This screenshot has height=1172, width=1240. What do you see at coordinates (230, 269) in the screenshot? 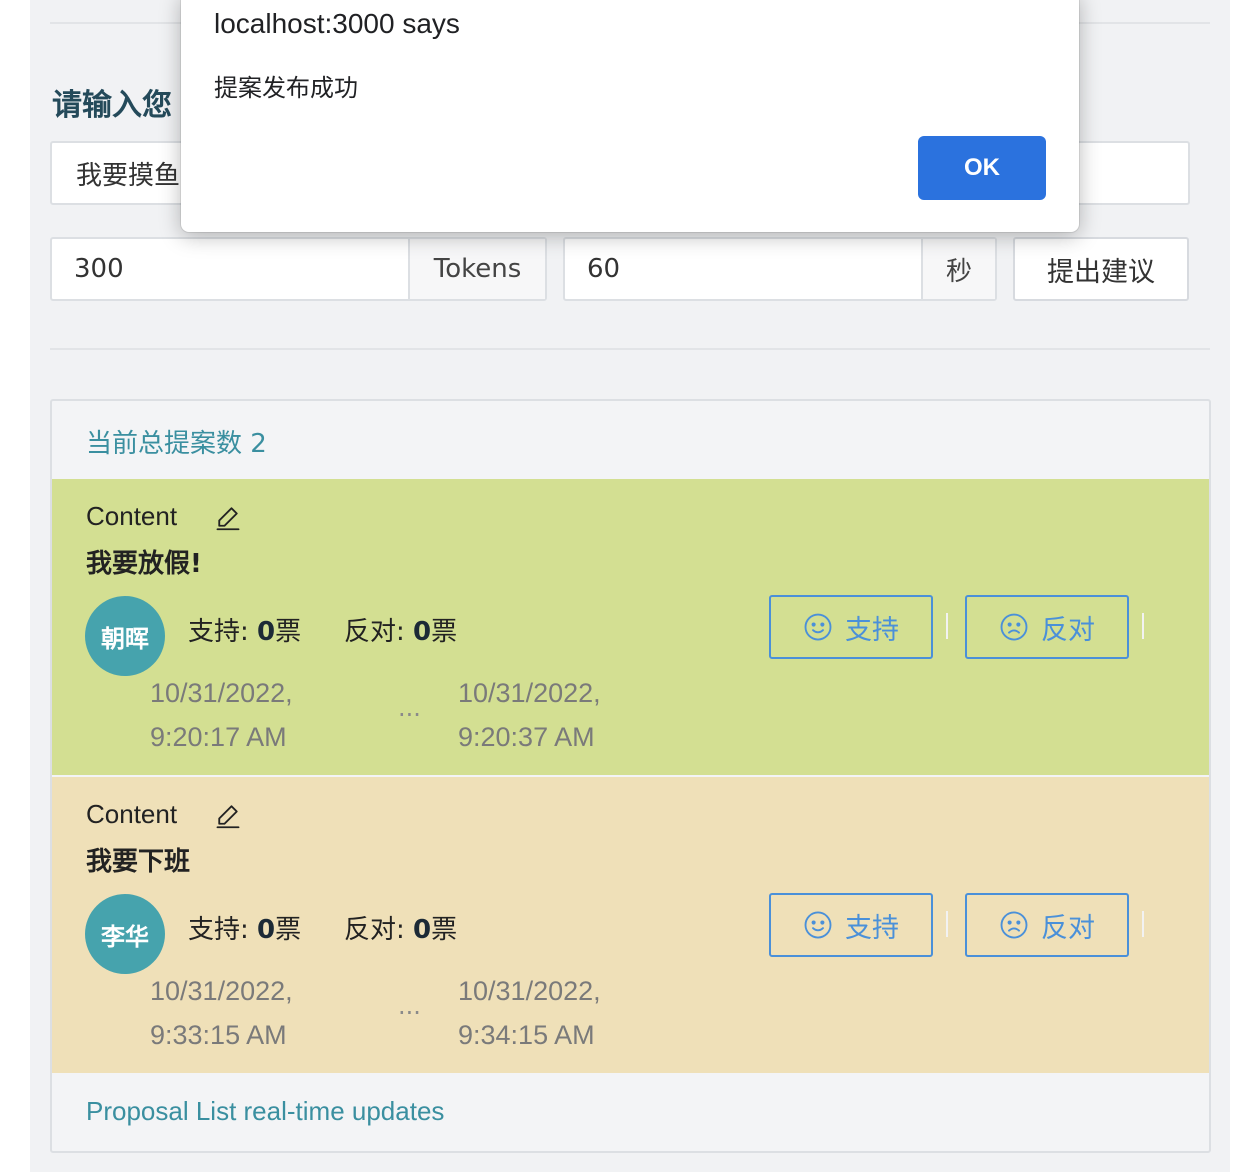
I see `tokens-input: 300` at bounding box center [230, 269].